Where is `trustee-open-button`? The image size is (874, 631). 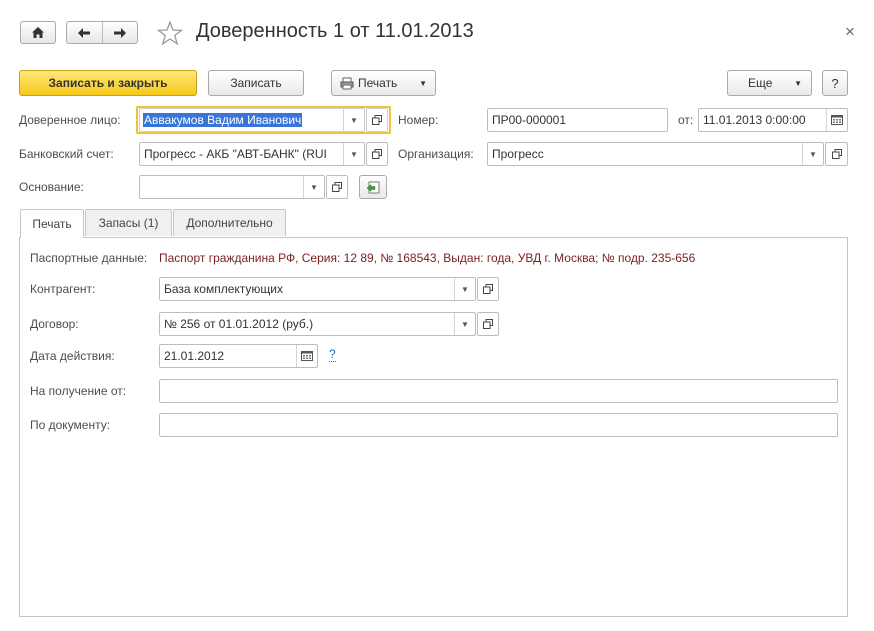 trustee-open-button is located at coordinates (377, 120).